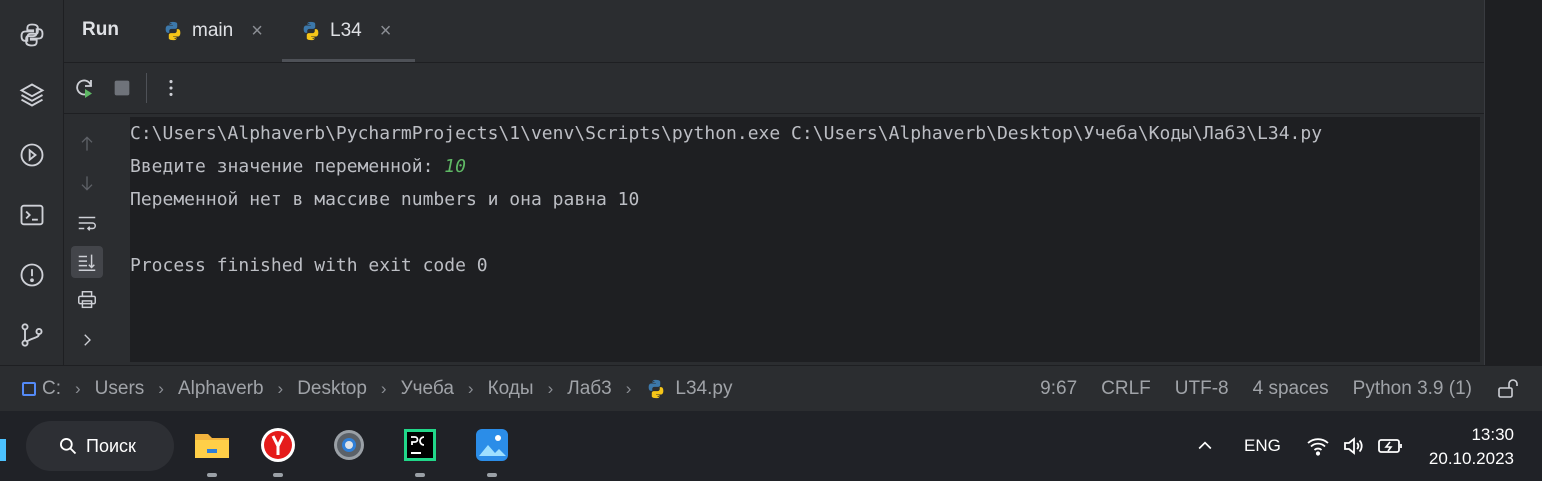 Image resolution: width=1542 pixels, height=481 pixels. I want to click on python-interpreter: Python 3.9 (1), so click(1412, 389).